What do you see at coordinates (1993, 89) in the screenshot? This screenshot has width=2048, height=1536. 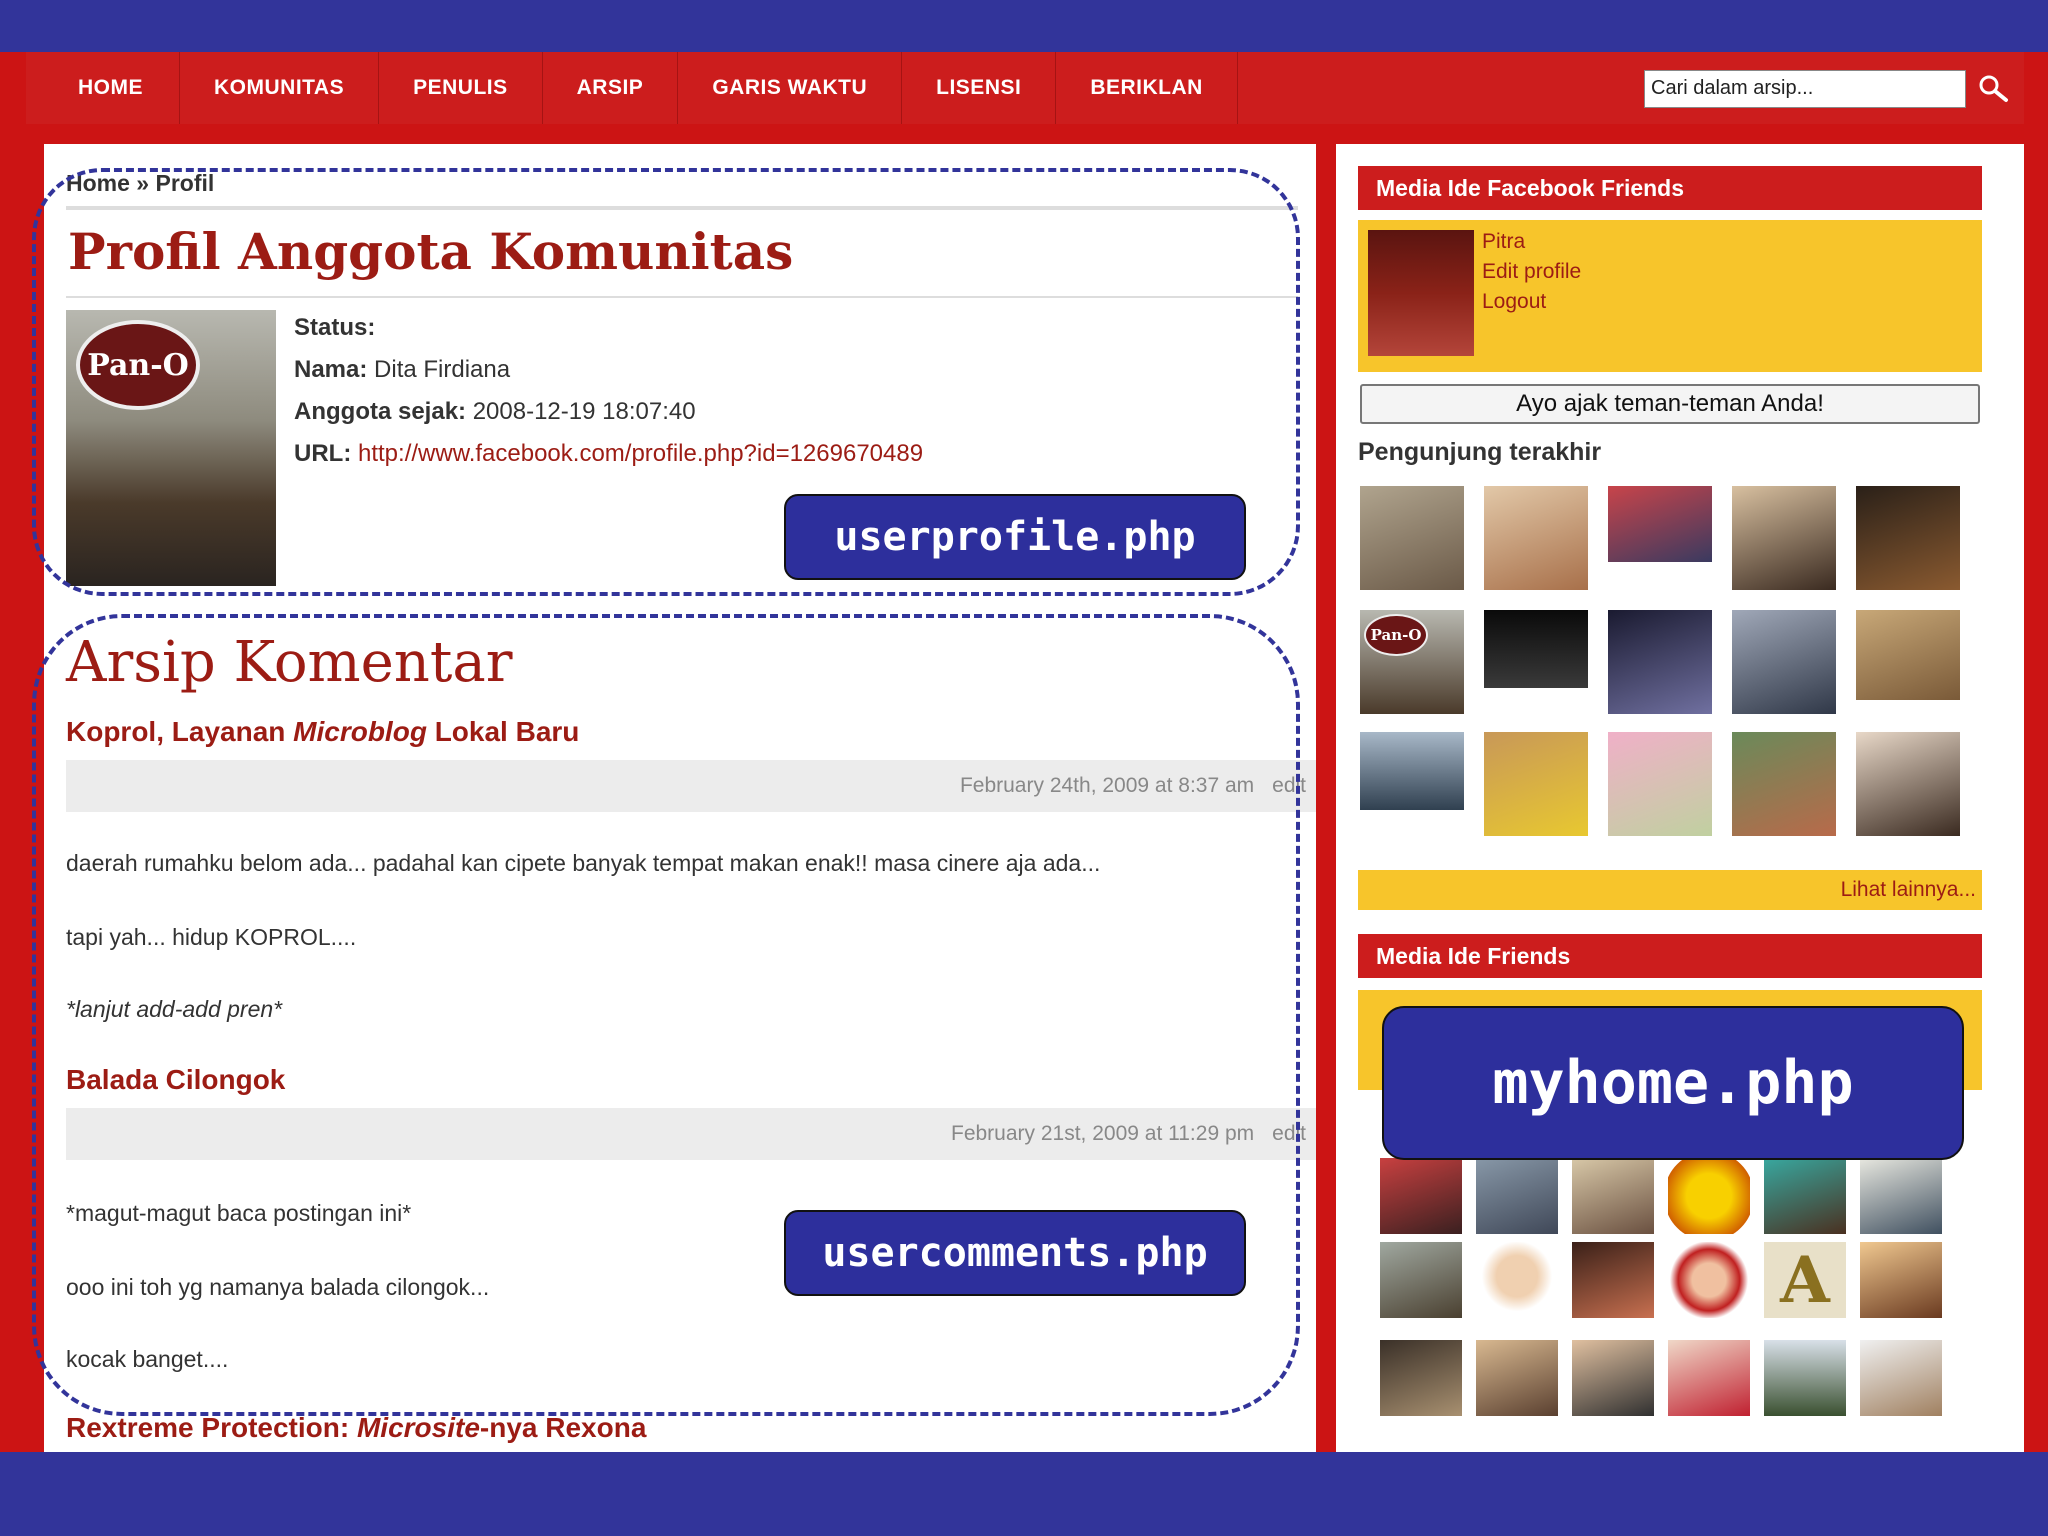 I see `search-icon` at bounding box center [1993, 89].